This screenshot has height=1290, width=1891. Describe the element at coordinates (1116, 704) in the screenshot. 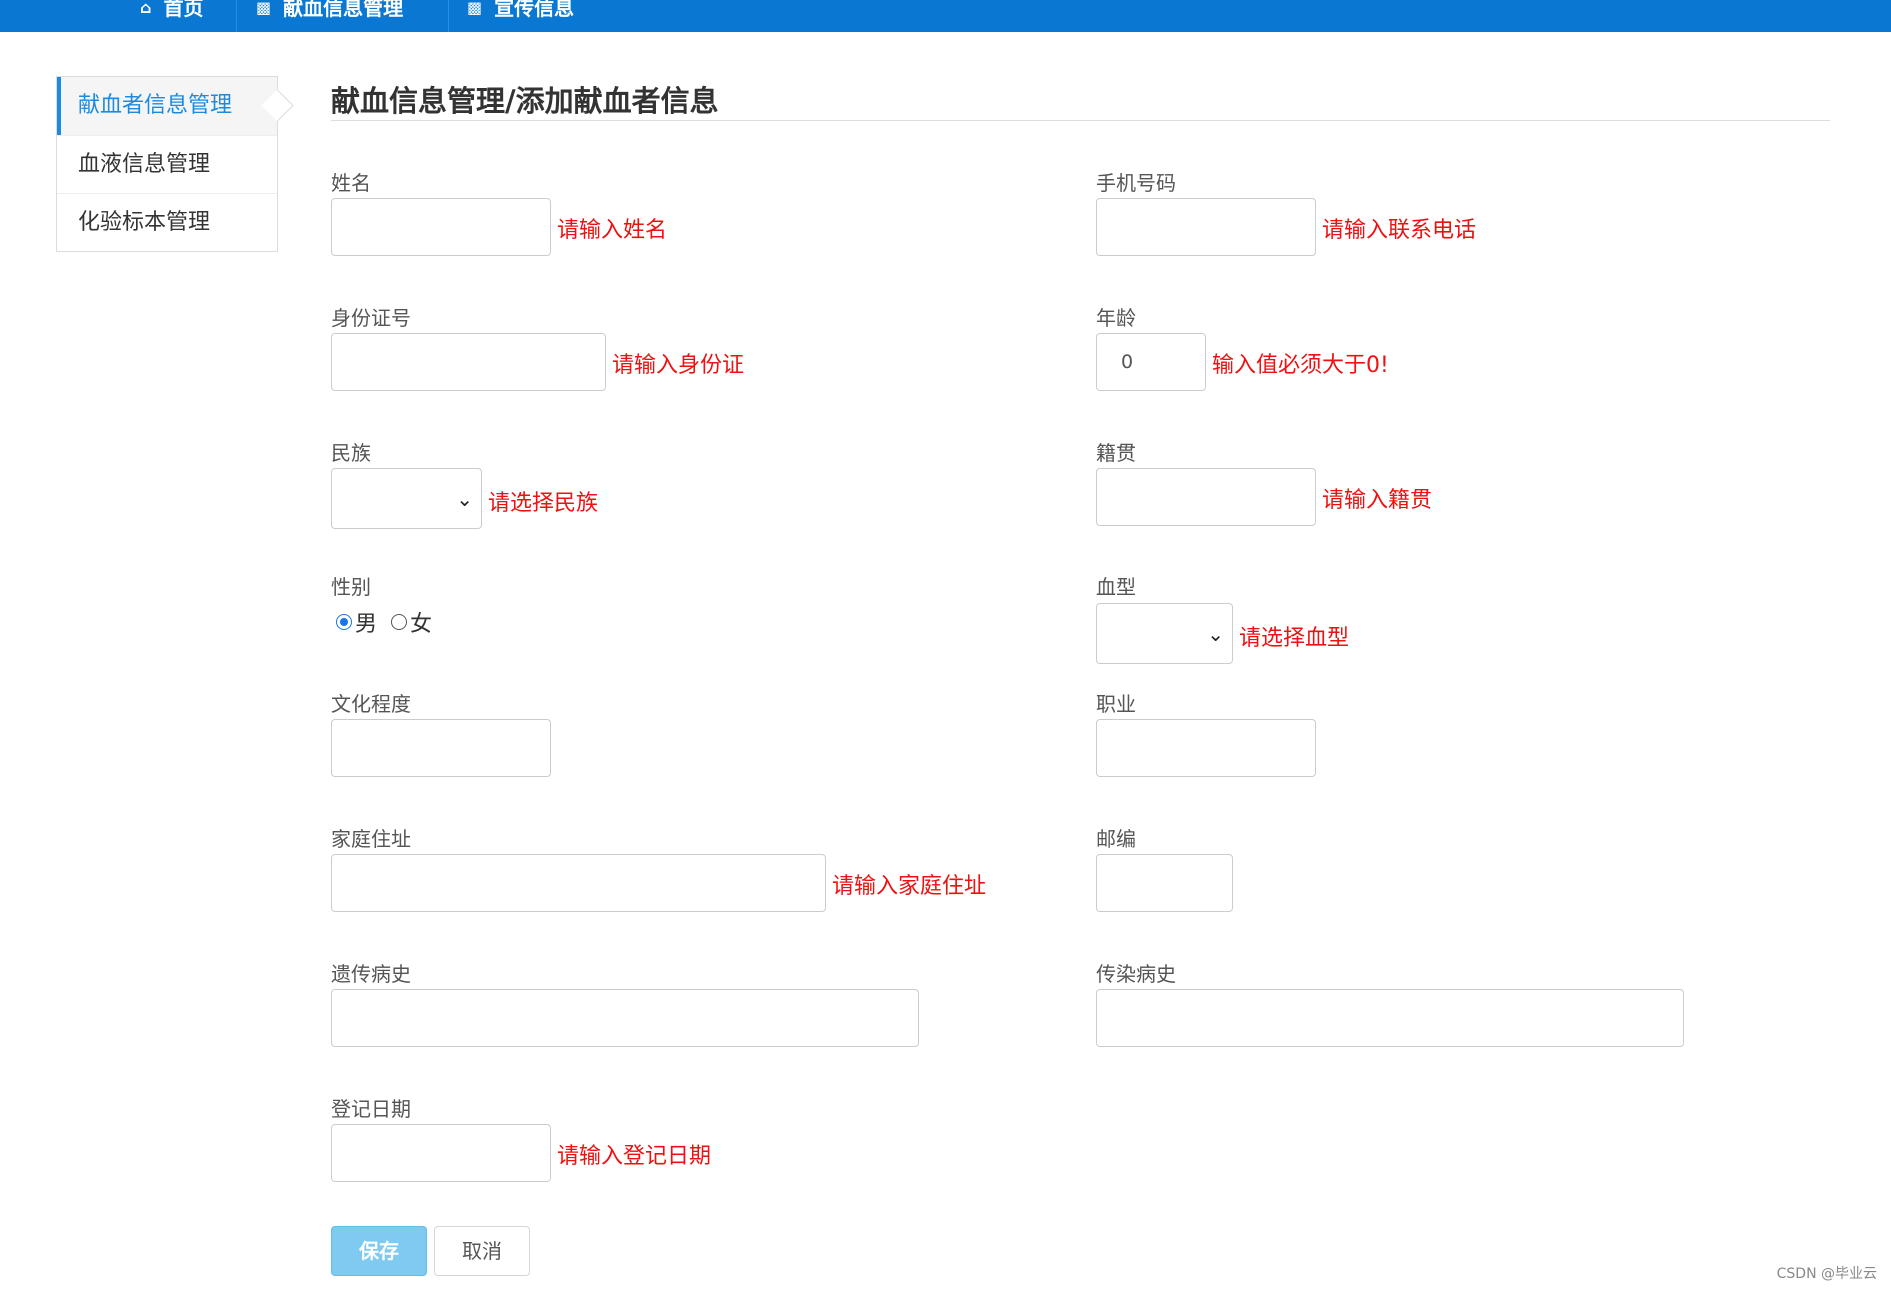

I see `occupation-label: 职业` at that location.